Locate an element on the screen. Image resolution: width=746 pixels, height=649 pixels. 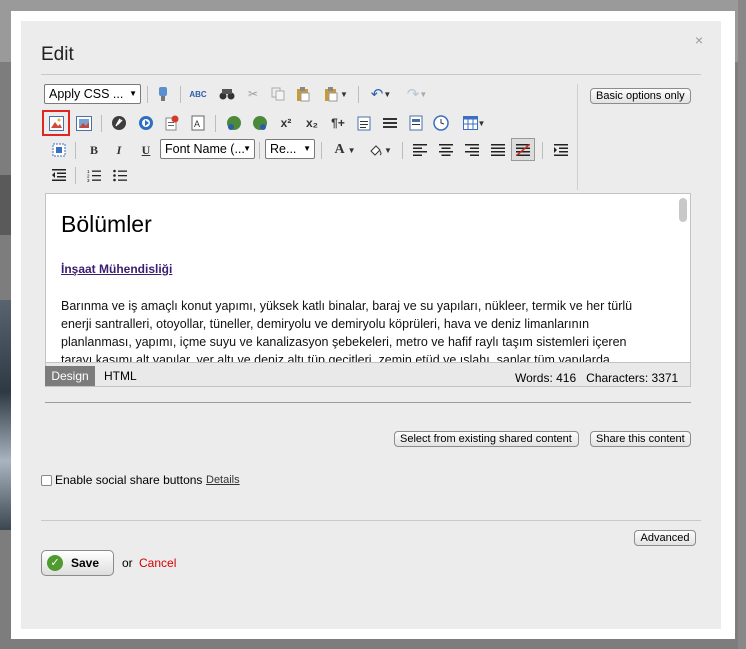
cut-icon: ✂ is located at coordinates (253, 94).